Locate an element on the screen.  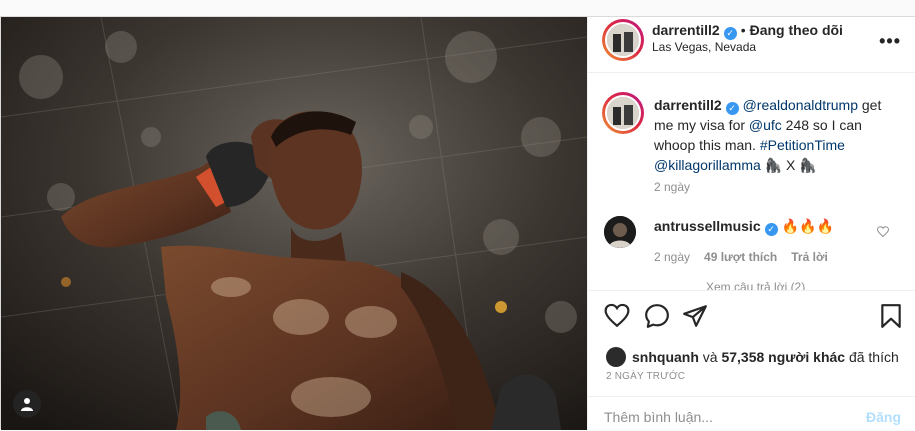
likes-others-link: 57,358 người khác is located at coordinates (783, 357).